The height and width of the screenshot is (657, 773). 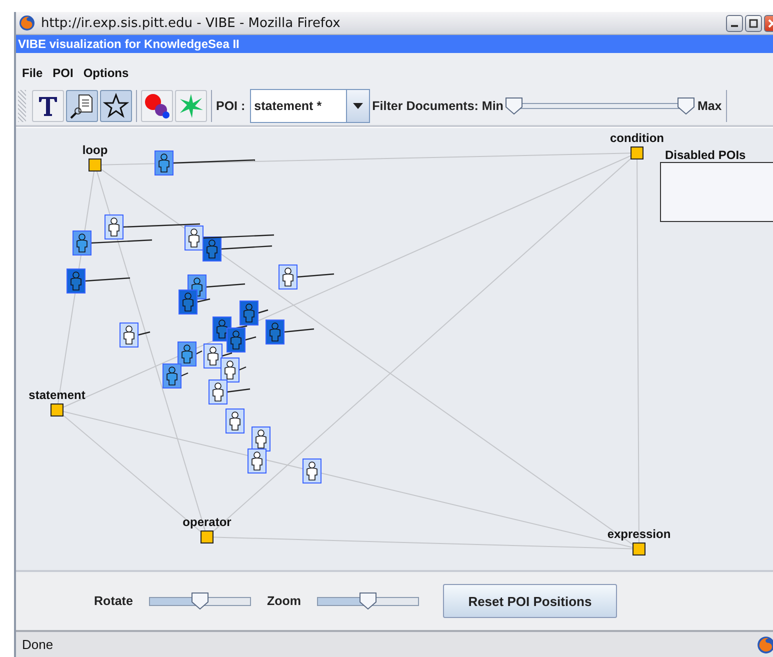 I want to click on toolbar-grip, so click(x=22, y=106).